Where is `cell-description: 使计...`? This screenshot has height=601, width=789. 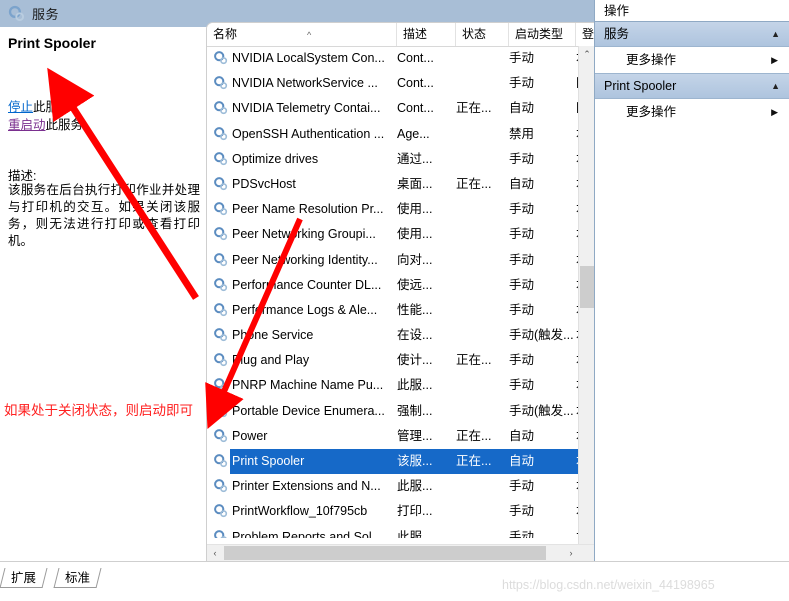
cell-description: 使计... is located at coordinates (415, 360).